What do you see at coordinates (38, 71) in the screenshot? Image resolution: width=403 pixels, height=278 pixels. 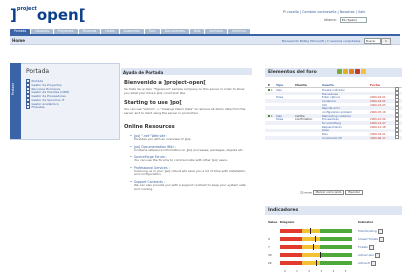 I see `portada-title: Portada` at bounding box center [38, 71].